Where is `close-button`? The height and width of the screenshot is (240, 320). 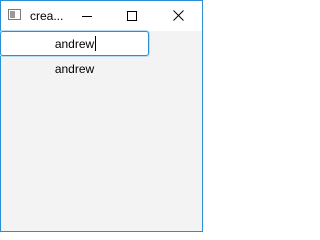
close-button is located at coordinates (179, 16).